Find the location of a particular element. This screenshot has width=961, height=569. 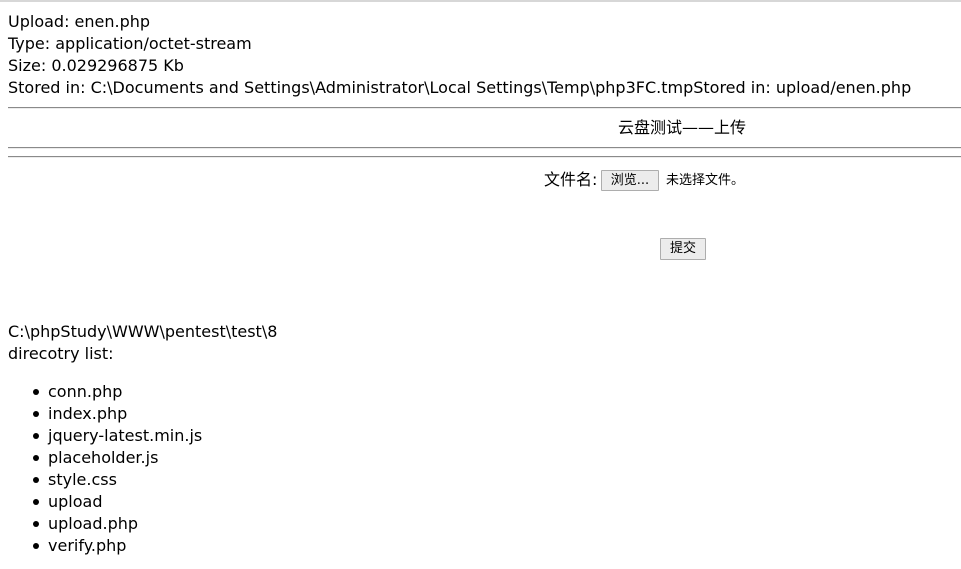

upload-size-line: Size: 0.029296875 Kb is located at coordinates (96, 65).